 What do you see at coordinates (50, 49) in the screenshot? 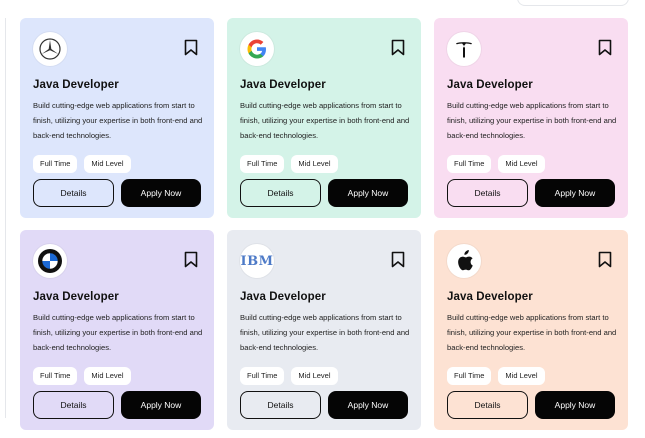
I see `mercedes-logo-icon` at bounding box center [50, 49].